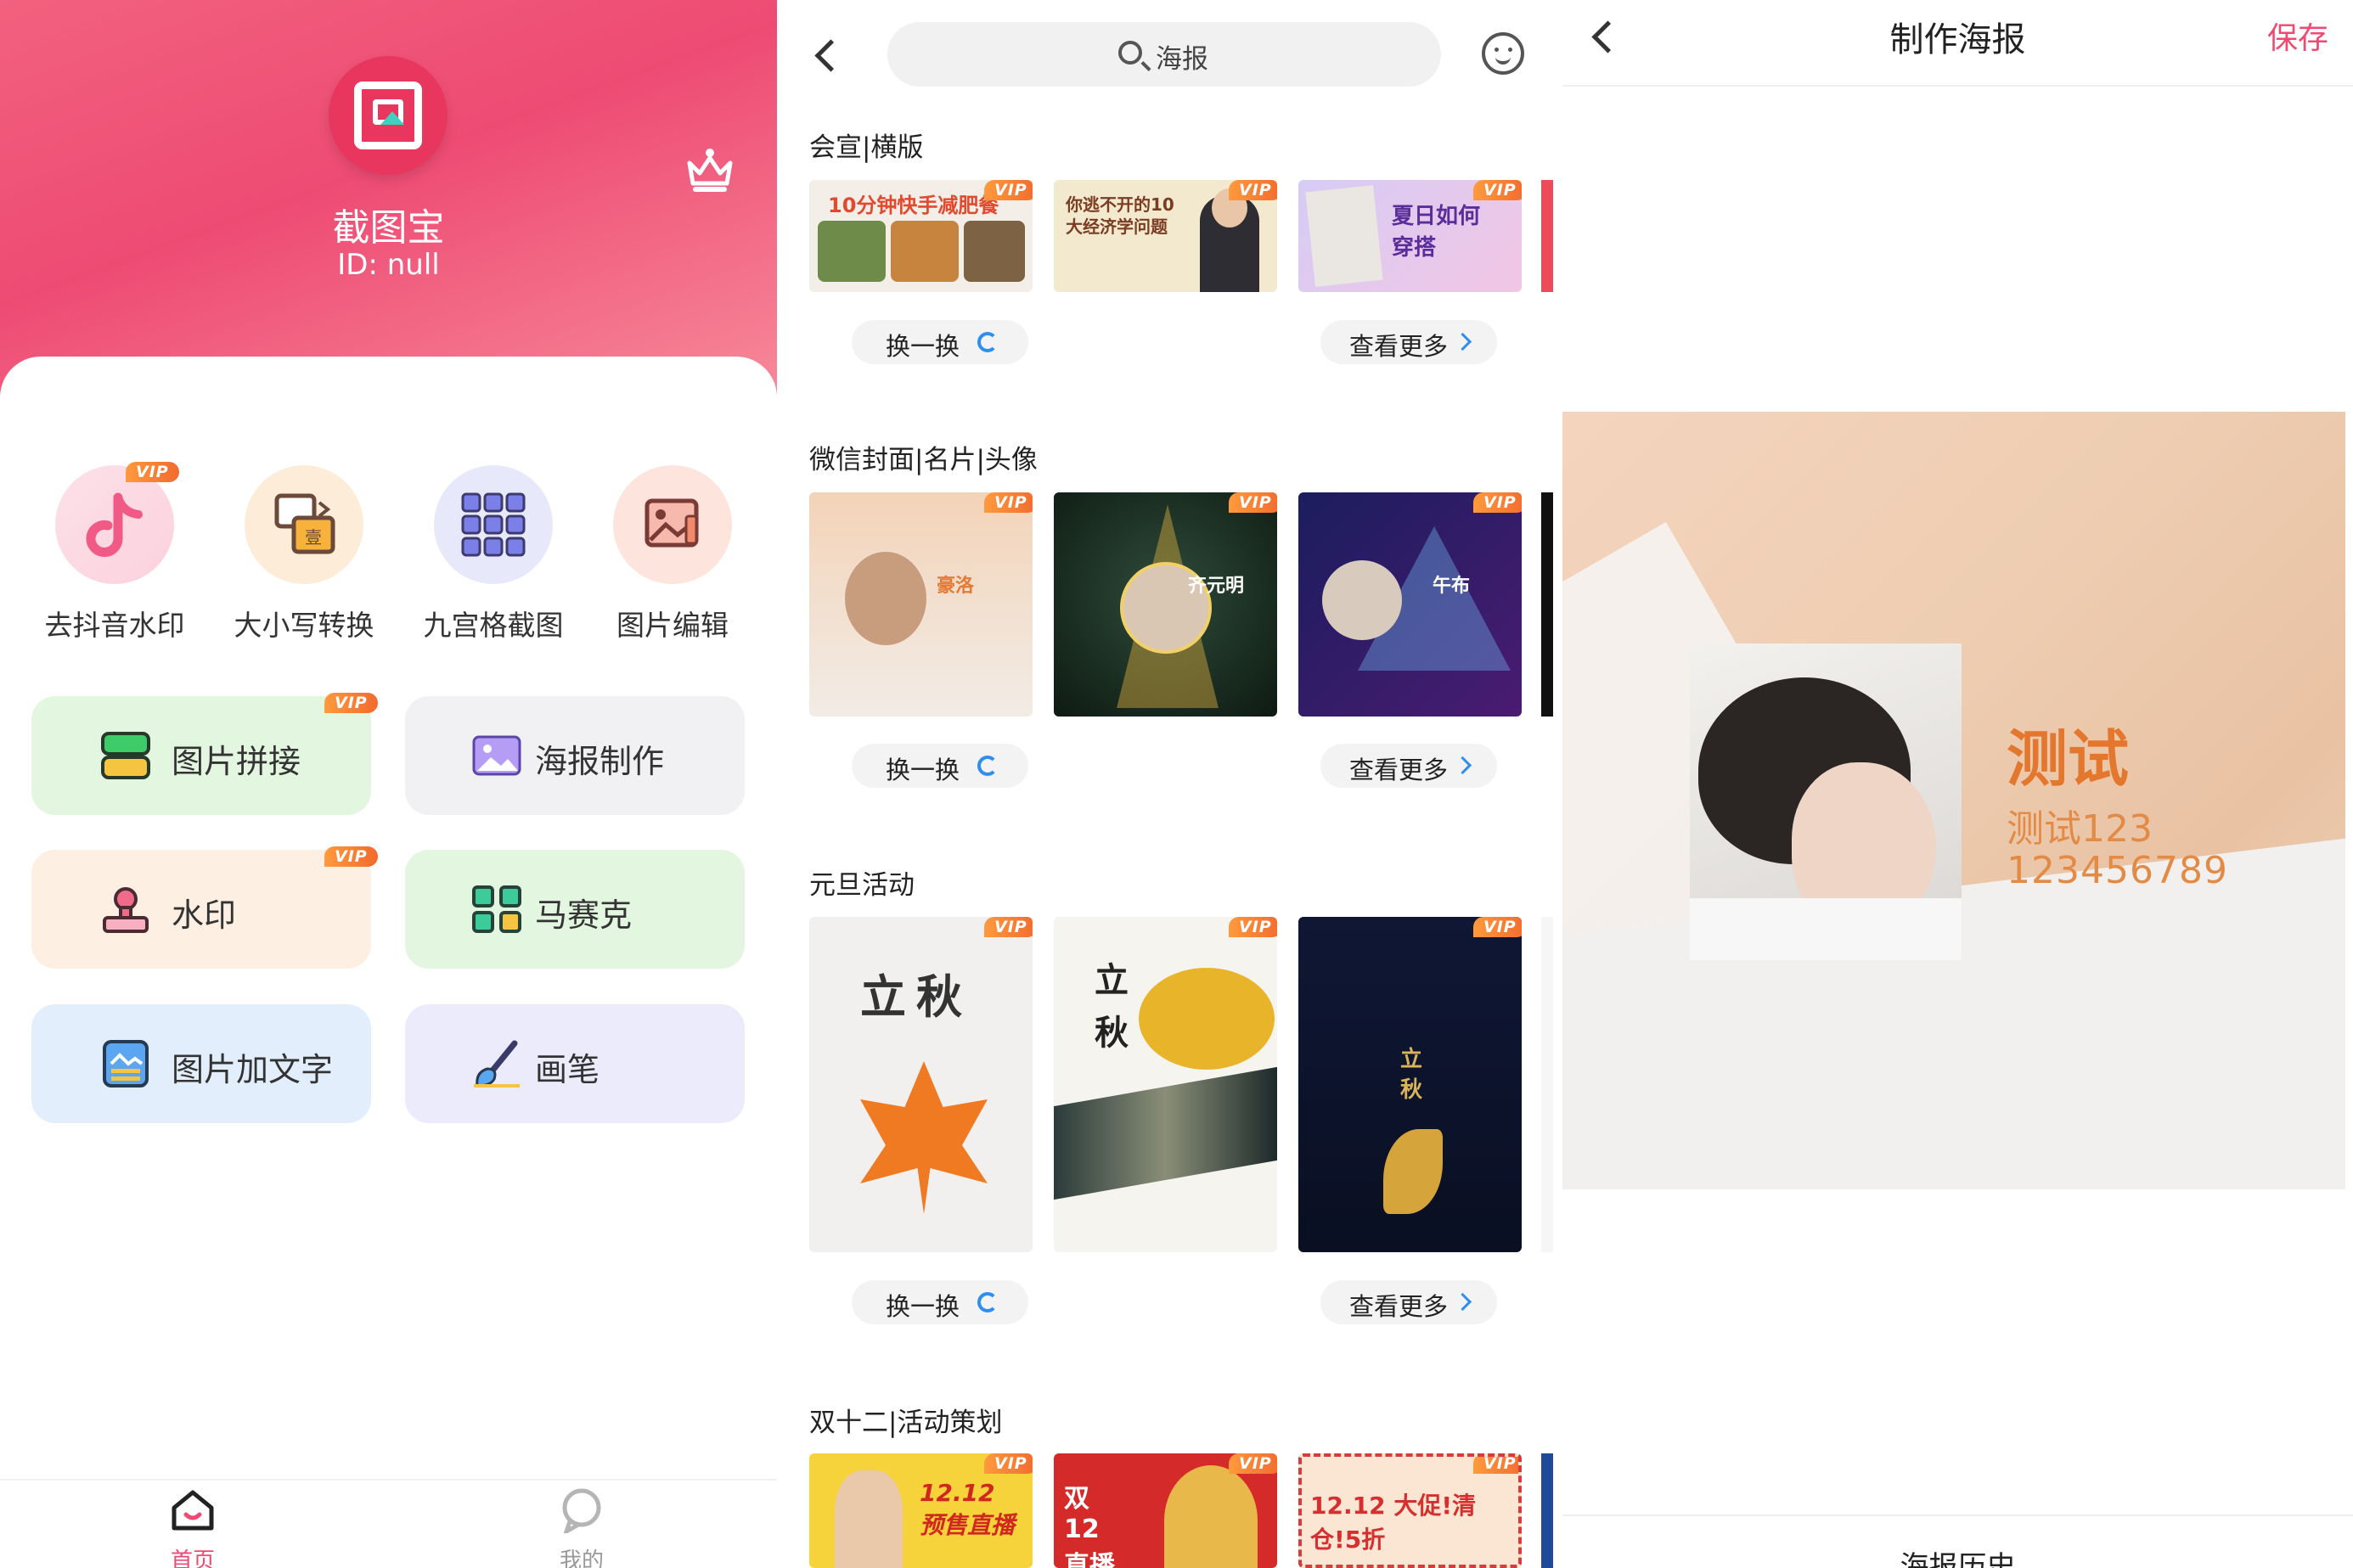 This screenshot has height=1568, width=2353. What do you see at coordinates (913, 205) in the screenshot?
I see `thumb-title: 10分钟快手减肥餐` at bounding box center [913, 205].